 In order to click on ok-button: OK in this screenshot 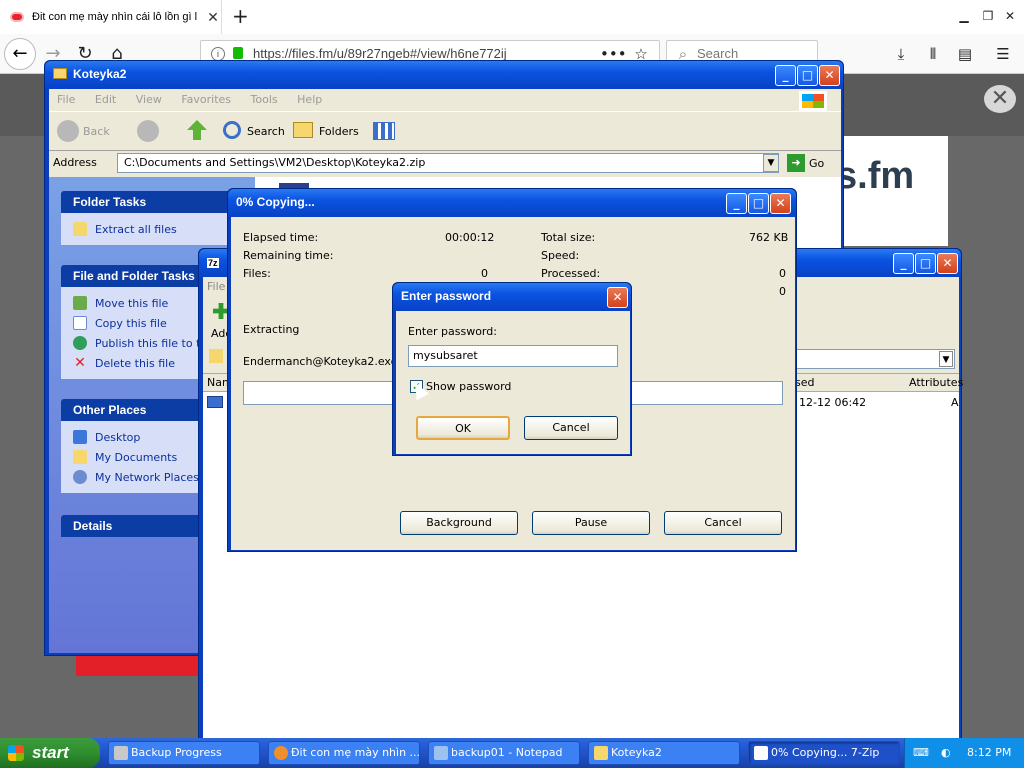, I will do `click(463, 428)`.